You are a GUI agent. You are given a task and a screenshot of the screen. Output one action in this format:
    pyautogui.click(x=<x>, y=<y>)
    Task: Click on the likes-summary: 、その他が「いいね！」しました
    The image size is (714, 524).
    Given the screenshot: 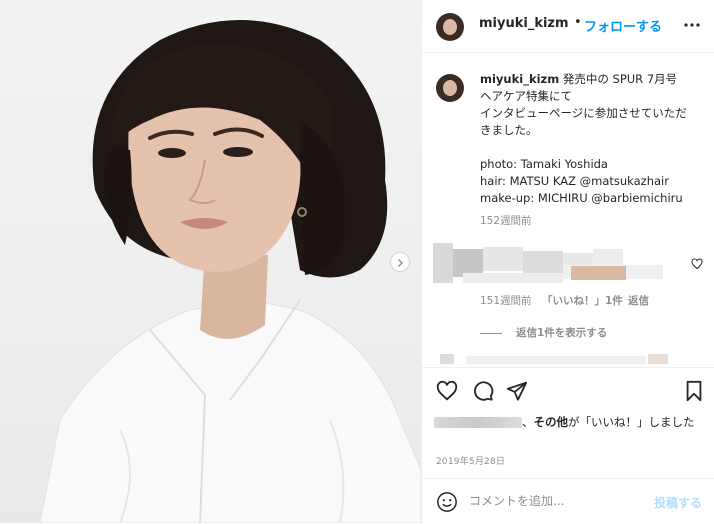 What is the action you would take?
    pyautogui.click(x=570, y=422)
    